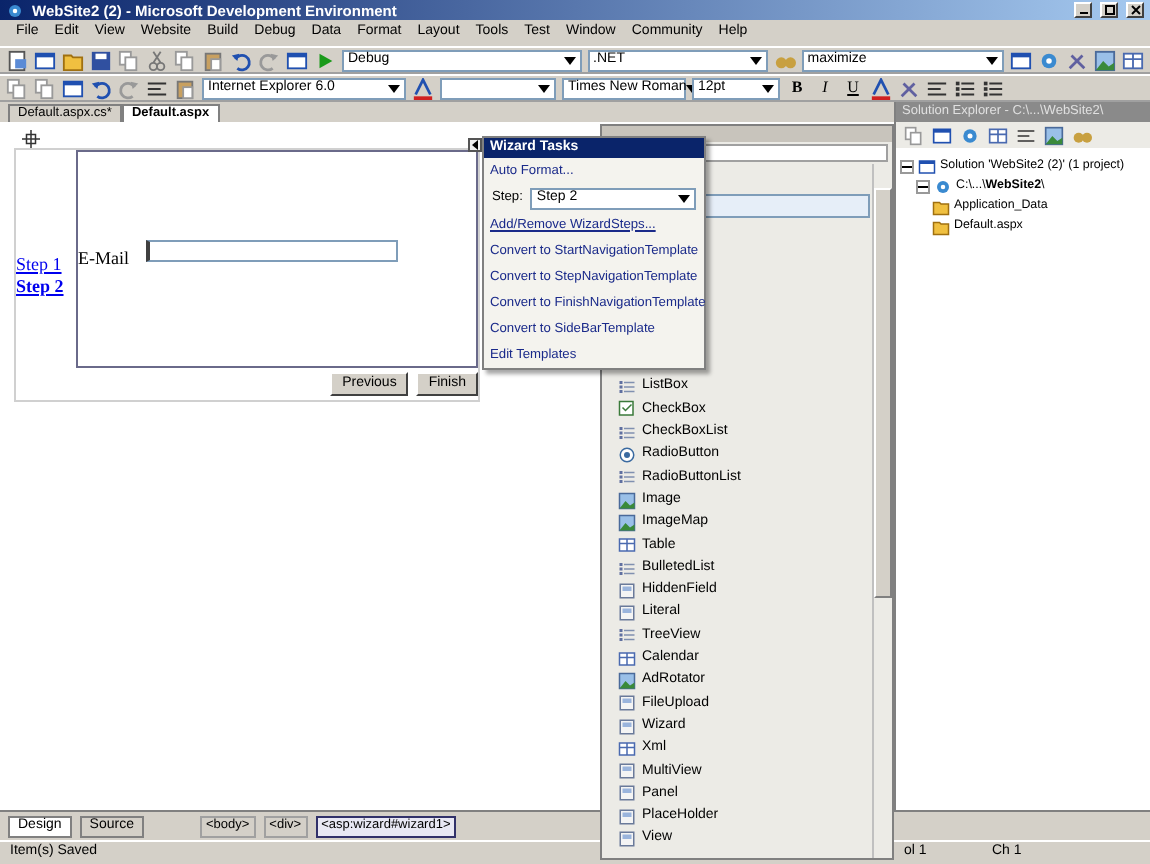  Describe the element at coordinates (1083, 10) in the screenshot. I see `minimize-button` at that location.